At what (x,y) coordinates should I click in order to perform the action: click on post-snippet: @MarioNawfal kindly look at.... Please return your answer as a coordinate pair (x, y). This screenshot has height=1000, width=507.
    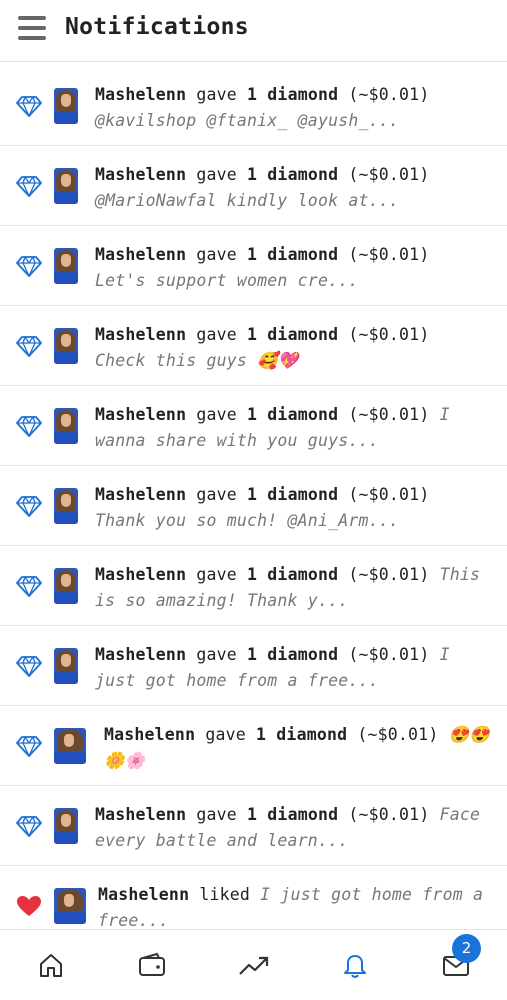
    Looking at the image, I should click on (247, 200).